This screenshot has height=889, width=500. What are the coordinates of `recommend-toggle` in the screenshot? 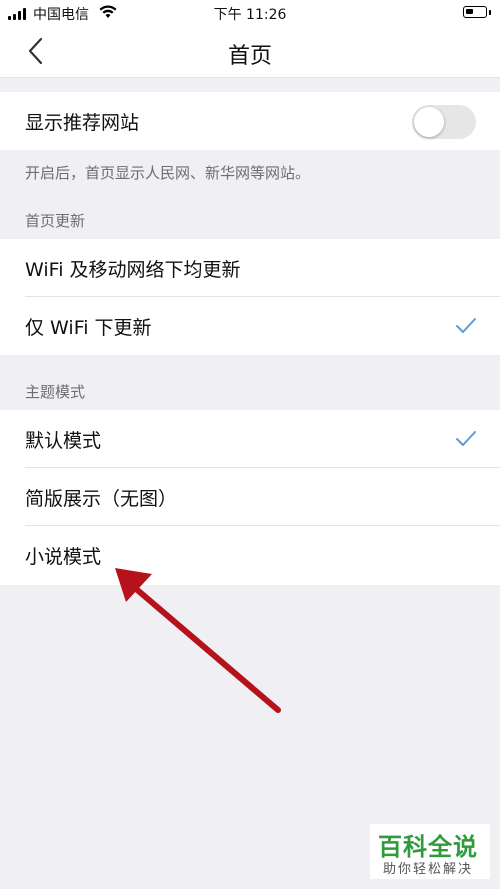 It's located at (444, 122).